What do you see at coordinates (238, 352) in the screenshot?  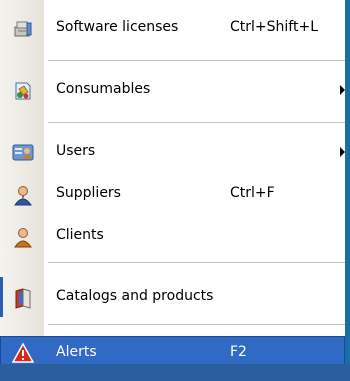 I see `menu-item-shortcut: F2` at bounding box center [238, 352].